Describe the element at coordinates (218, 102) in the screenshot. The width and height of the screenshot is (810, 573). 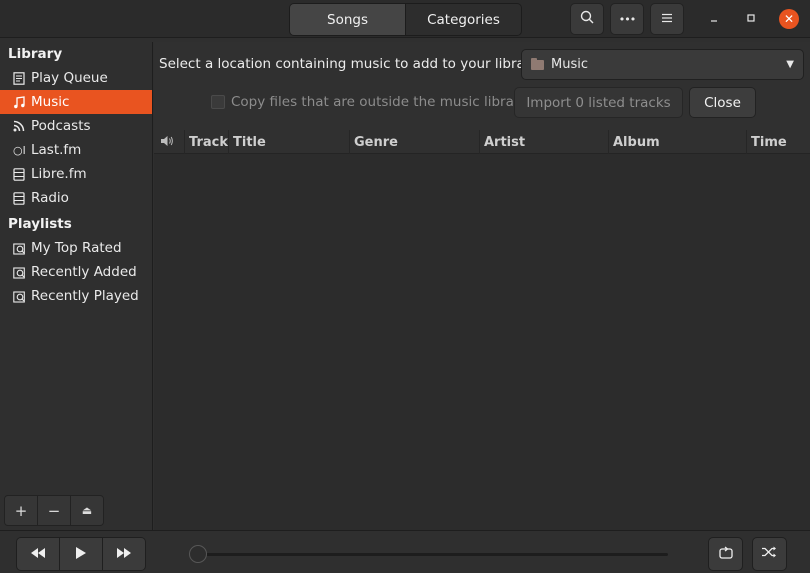
I see `checkbox-box` at that location.